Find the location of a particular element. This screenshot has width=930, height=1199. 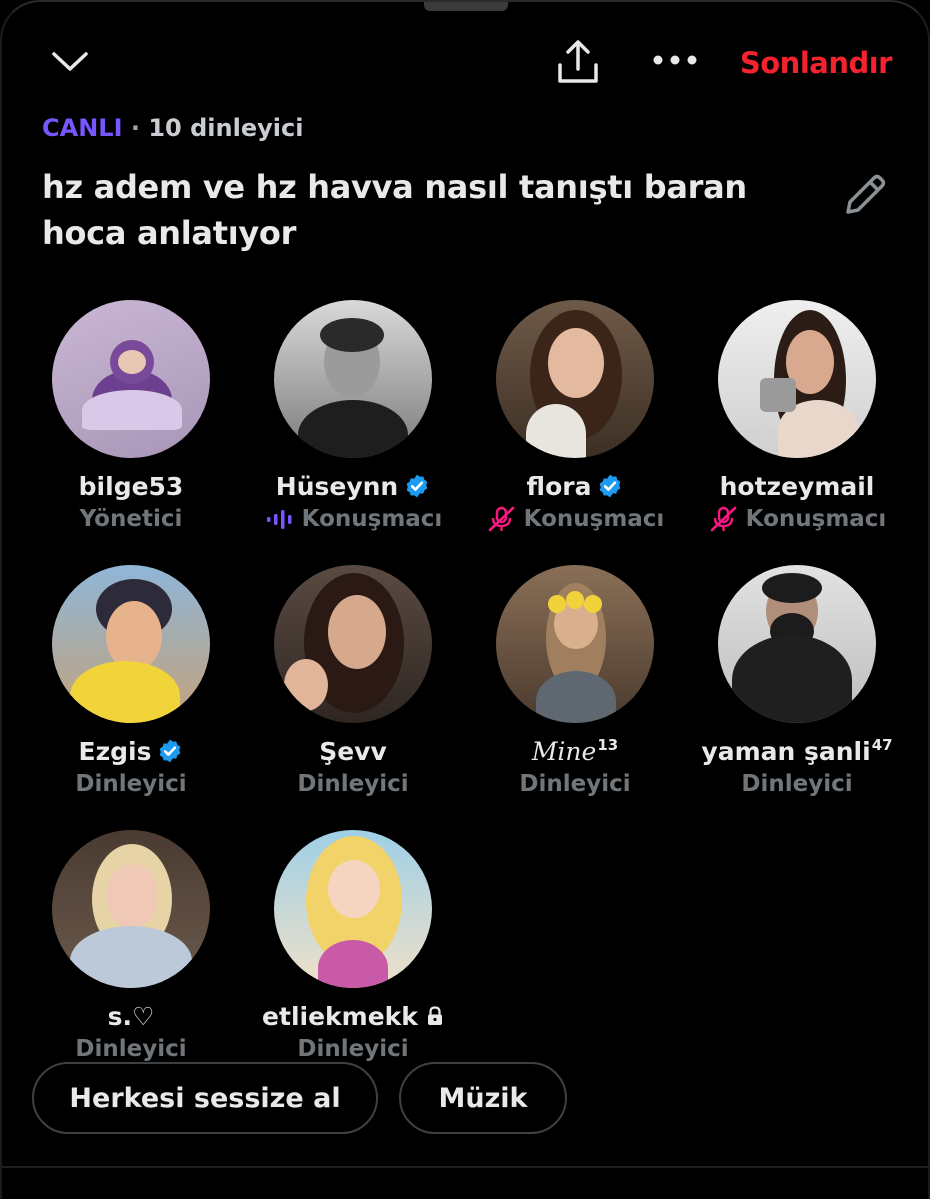

participant-name: yaman şanli is located at coordinates (786, 751).